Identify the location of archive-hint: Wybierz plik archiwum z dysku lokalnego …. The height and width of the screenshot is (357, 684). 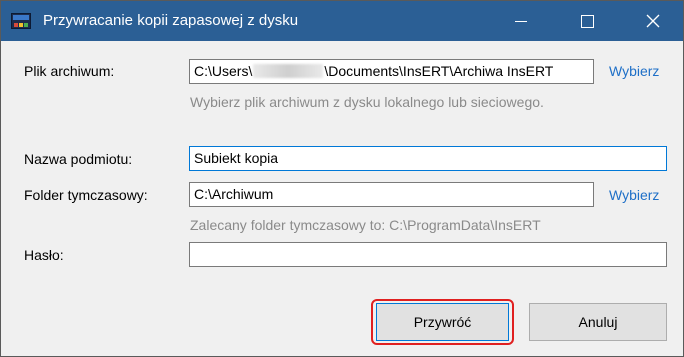
(367, 102).